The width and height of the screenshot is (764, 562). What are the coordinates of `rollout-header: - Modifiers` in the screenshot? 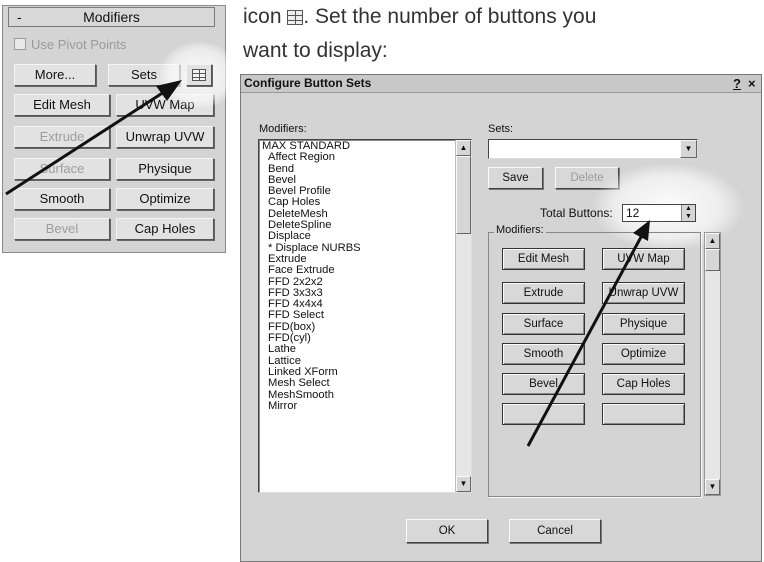 It's located at (111, 17).